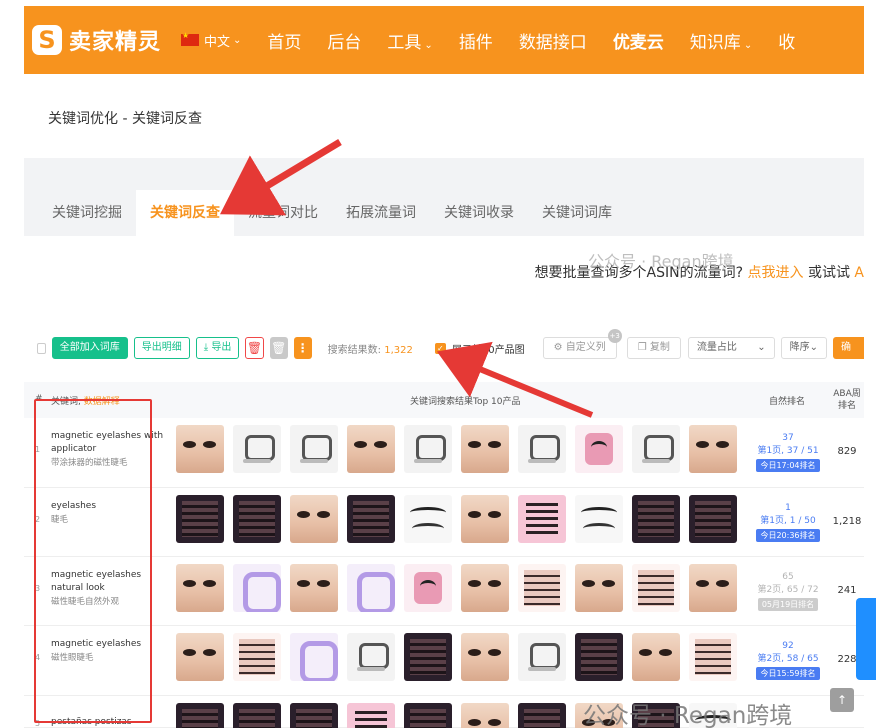 This screenshot has height=728, width=876. I want to click on tab-item: 关键词挖掘, so click(87, 213).